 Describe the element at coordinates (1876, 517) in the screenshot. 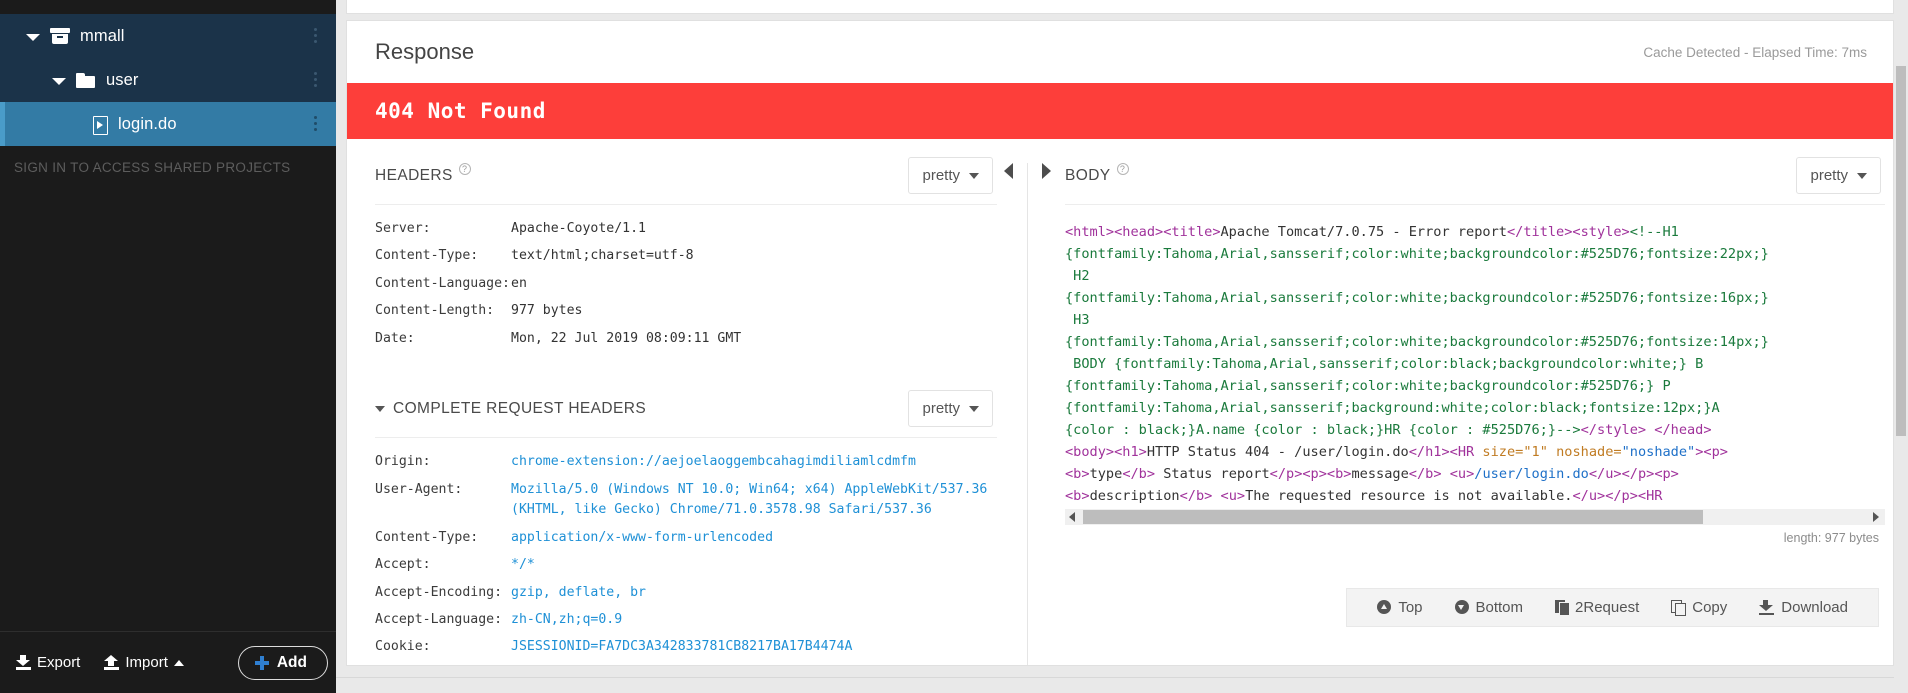

I see `scroll-right-arrow-icon` at that location.